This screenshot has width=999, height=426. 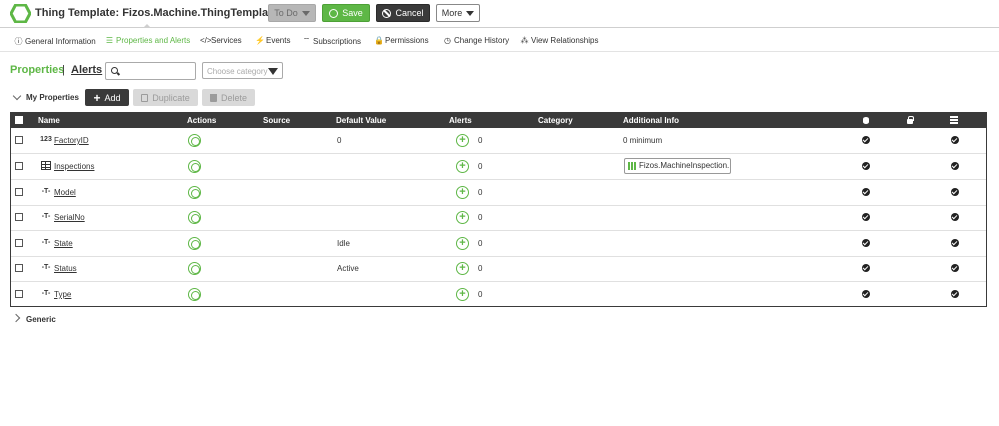 I want to click on category-select: Choose category, so click(x=242, y=70).